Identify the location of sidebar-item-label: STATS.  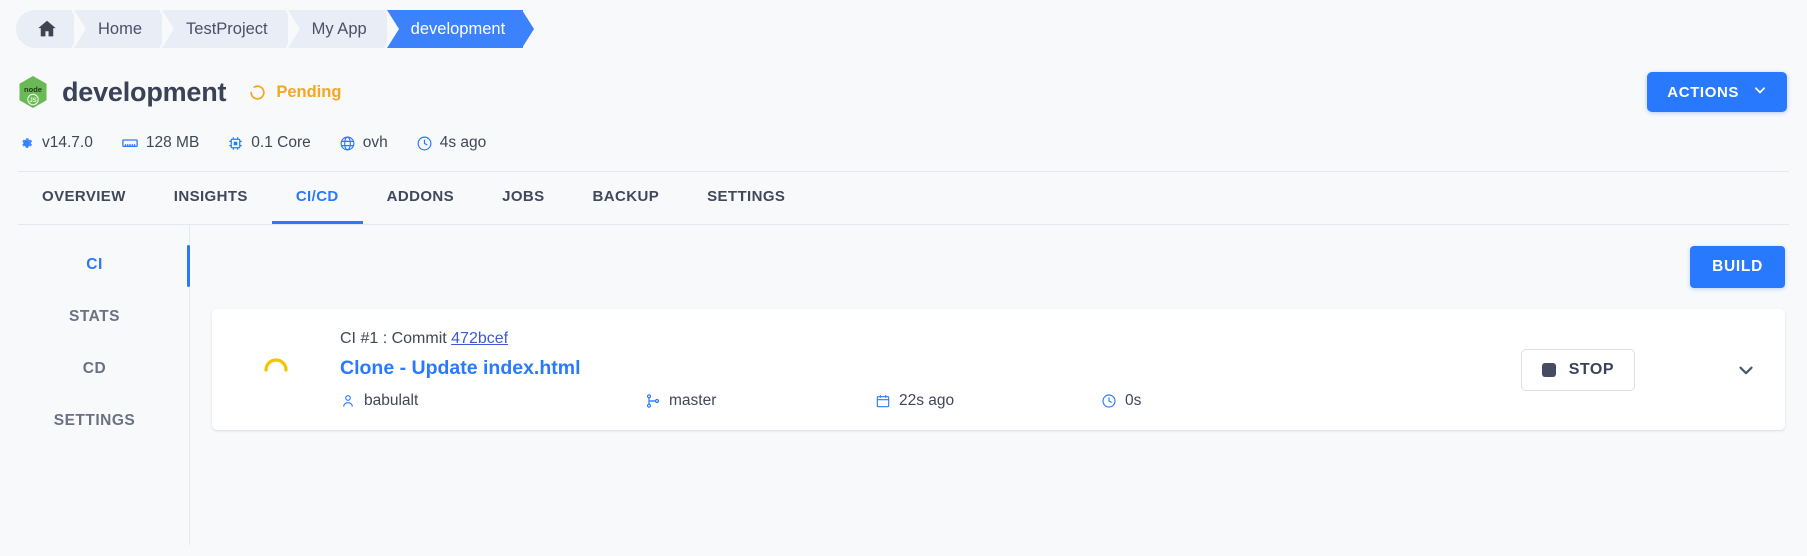
(94, 316).